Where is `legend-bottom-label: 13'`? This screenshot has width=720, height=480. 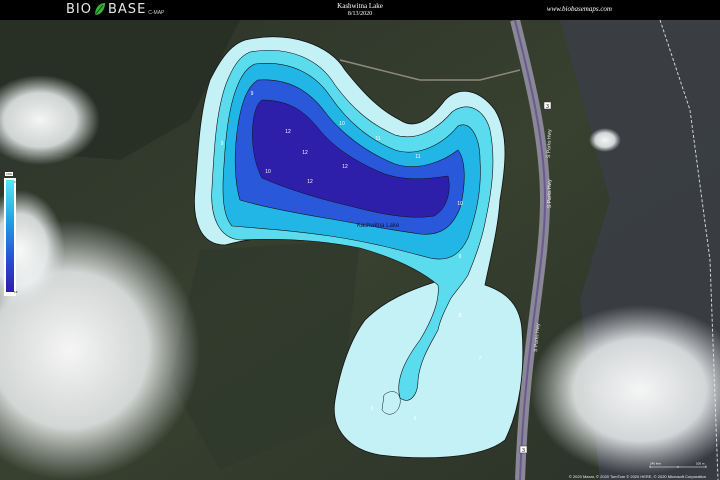 legend-bottom-label: 13' is located at coordinates (16, 292).